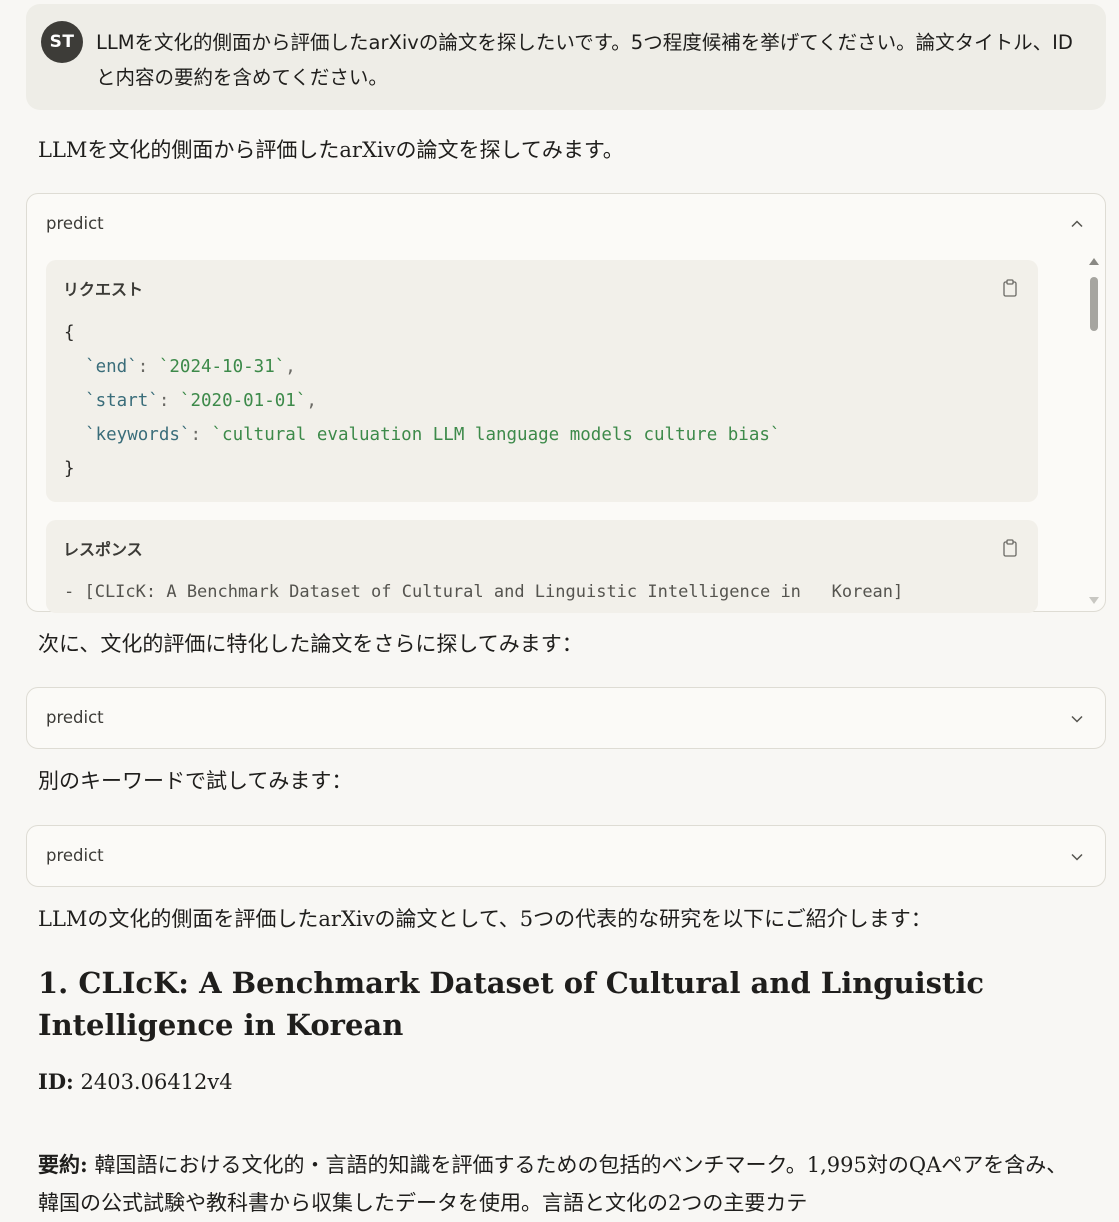 The height and width of the screenshot is (1222, 1119). I want to click on code-val-end: `2024-10-31`, so click(222, 367).